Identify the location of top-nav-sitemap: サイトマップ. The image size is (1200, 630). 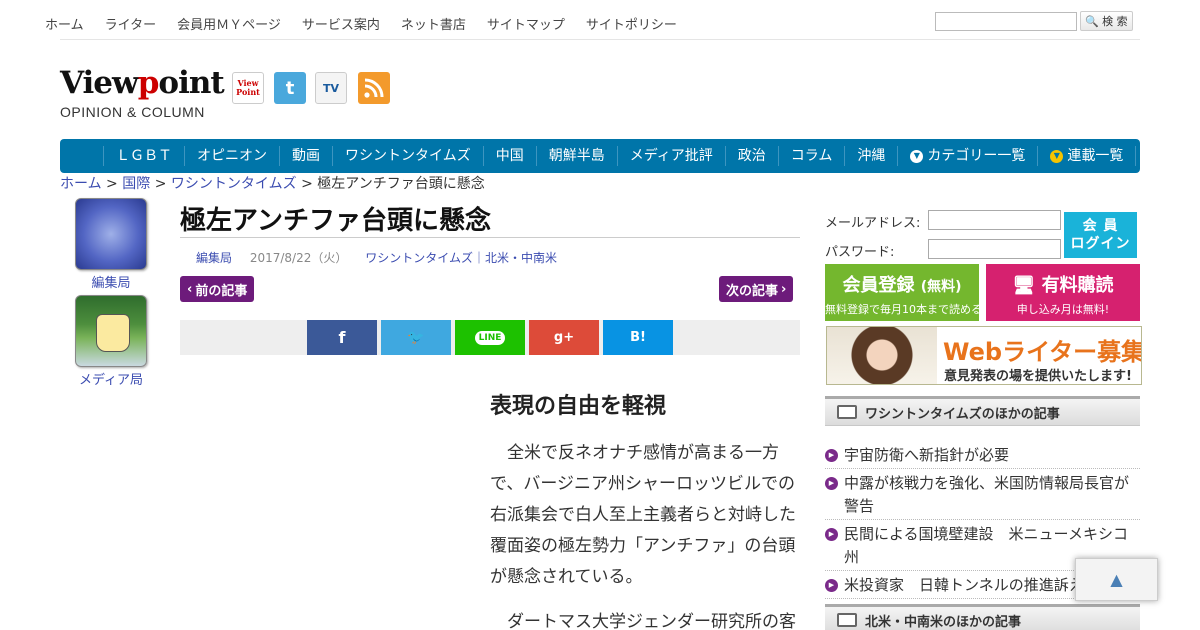
(526, 23).